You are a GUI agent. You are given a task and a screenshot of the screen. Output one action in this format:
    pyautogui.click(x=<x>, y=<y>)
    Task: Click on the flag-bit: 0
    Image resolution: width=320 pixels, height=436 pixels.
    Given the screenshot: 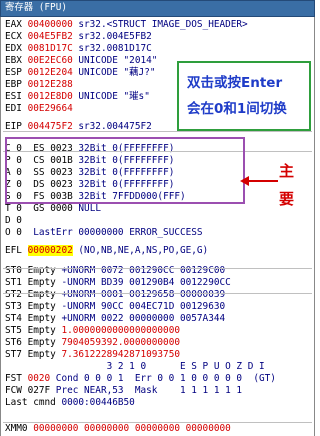 What is the action you would take?
    pyautogui.click(x=19, y=220)
    